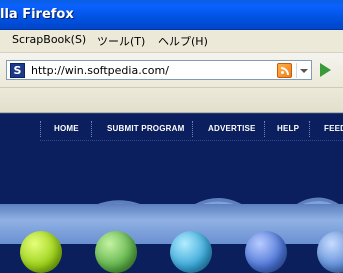  Describe the element at coordinates (191, 141) in the screenshot. I see `nav-bottom-separator` at that location.